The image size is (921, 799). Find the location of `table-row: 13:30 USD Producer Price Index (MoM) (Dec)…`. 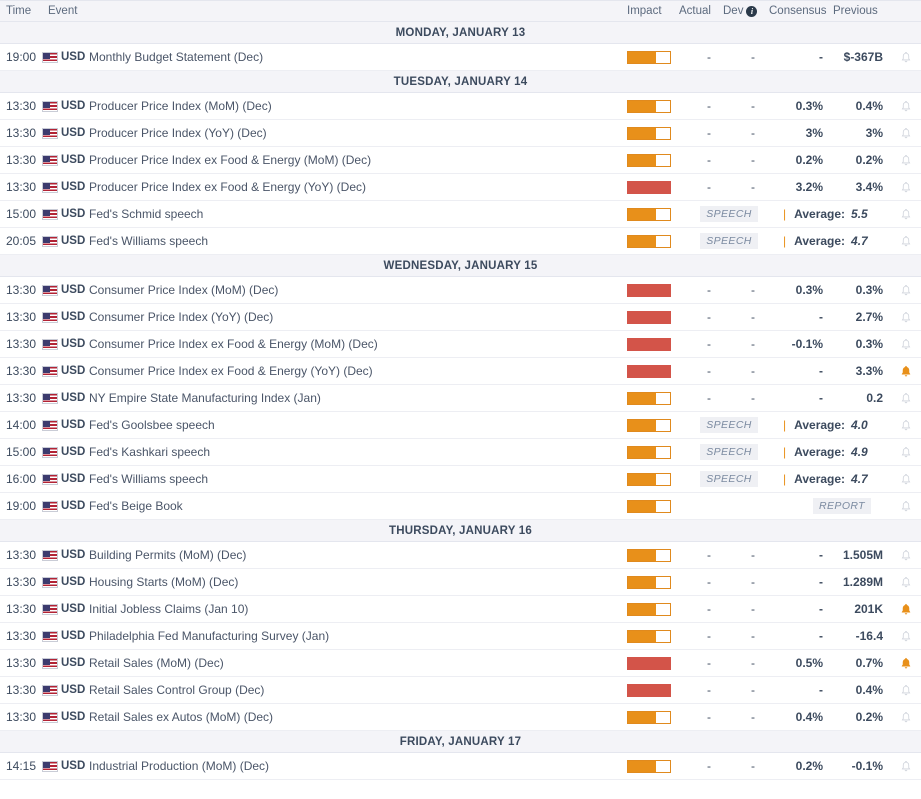

table-row: 13:30 USD Producer Price Index (MoM) (Dec)… is located at coordinates (460, 106).